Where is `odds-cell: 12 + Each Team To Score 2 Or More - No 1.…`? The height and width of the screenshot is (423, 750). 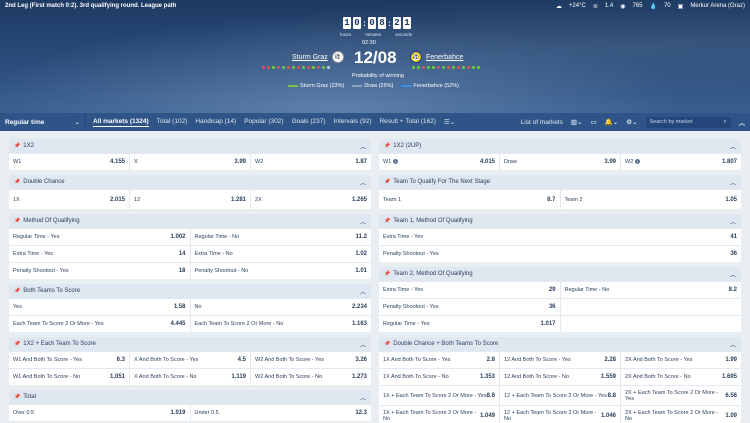 odds-cell: 12 + Each Team To Score 2 Or More - No 1.… is located at coordinates (559, 414).